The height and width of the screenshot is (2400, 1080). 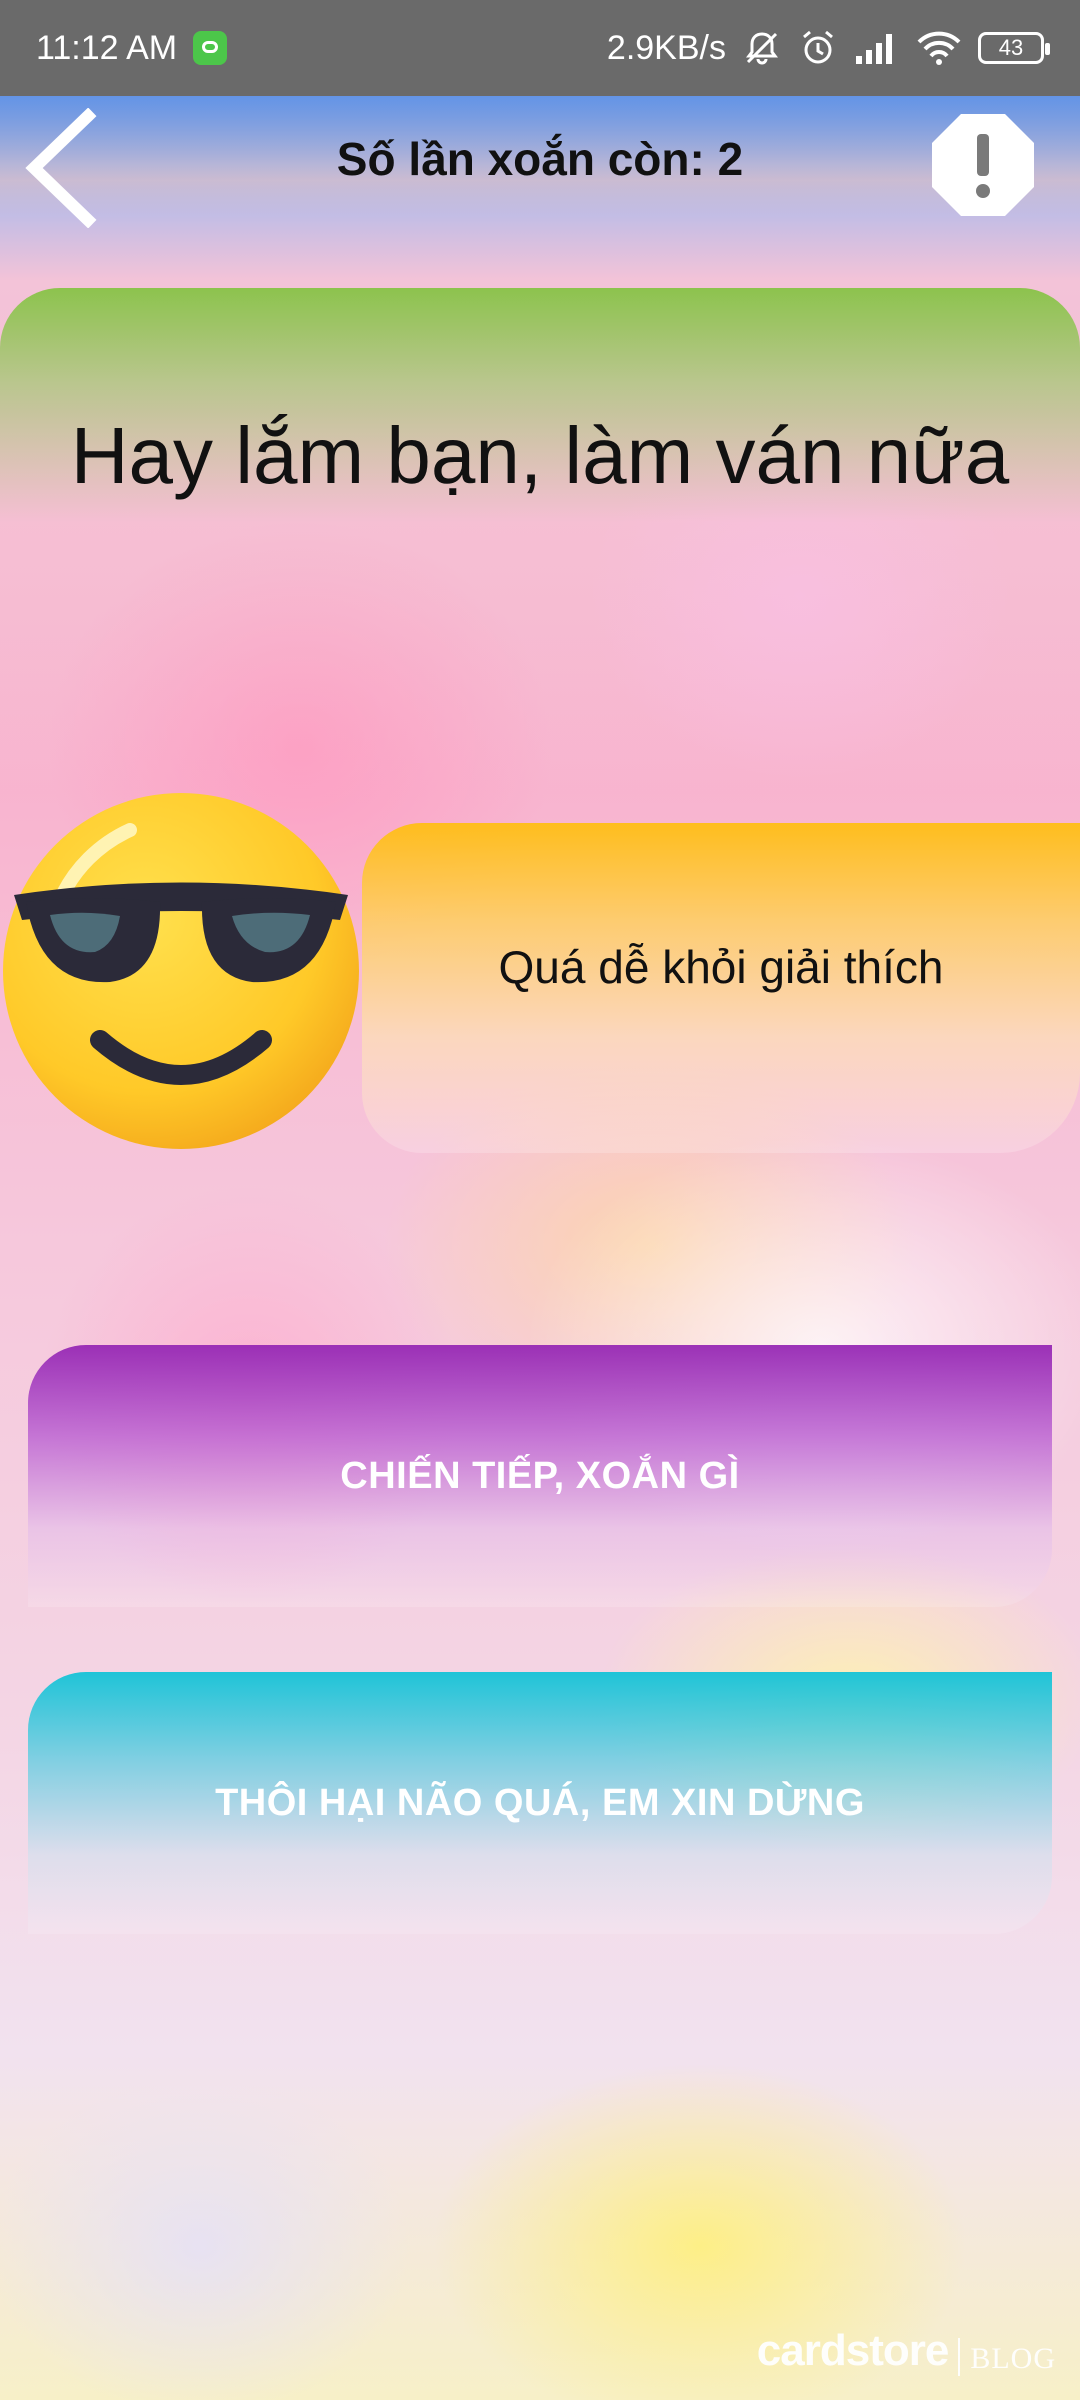 I want to click on watermark-suffix: BLOG, so click(x=1013, y=2358).